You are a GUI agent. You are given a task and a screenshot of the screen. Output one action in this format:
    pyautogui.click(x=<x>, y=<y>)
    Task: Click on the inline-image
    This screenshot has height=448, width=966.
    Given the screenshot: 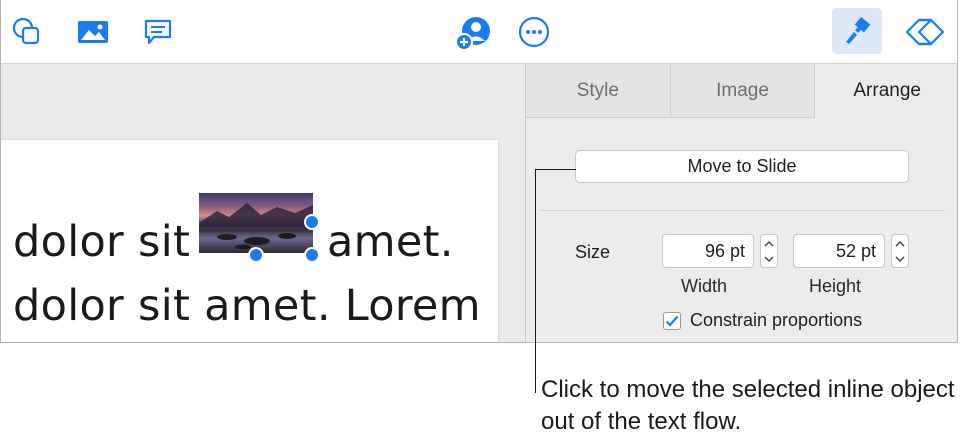 What is the action you would take?
    pyautogui.click(x=256, y=223)
    